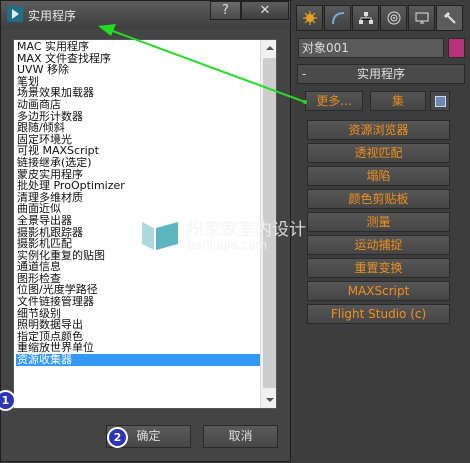  I want to click on collapse-button: 塌陷, so click(378, 176).